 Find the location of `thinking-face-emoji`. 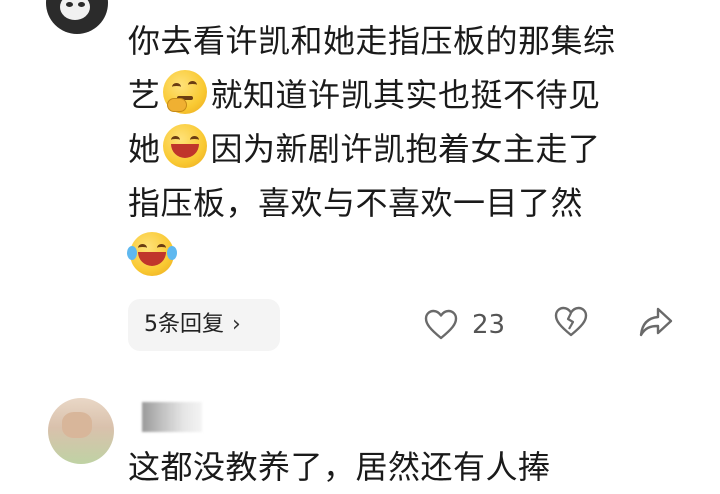

thinking-face-emoji is located at coordinates (184, 92).